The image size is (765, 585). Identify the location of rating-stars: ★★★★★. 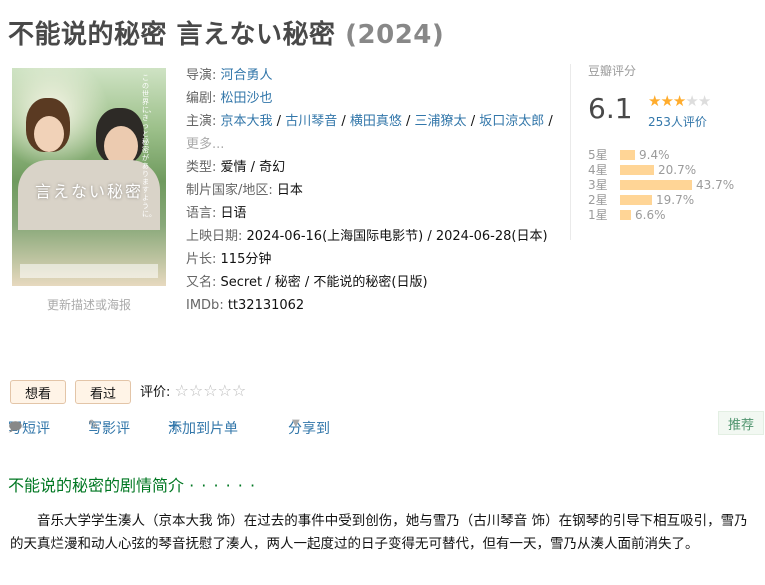
(679, 101).